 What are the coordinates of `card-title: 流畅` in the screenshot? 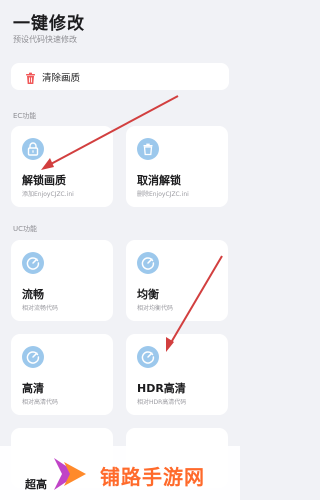 It's located at (33, 294).